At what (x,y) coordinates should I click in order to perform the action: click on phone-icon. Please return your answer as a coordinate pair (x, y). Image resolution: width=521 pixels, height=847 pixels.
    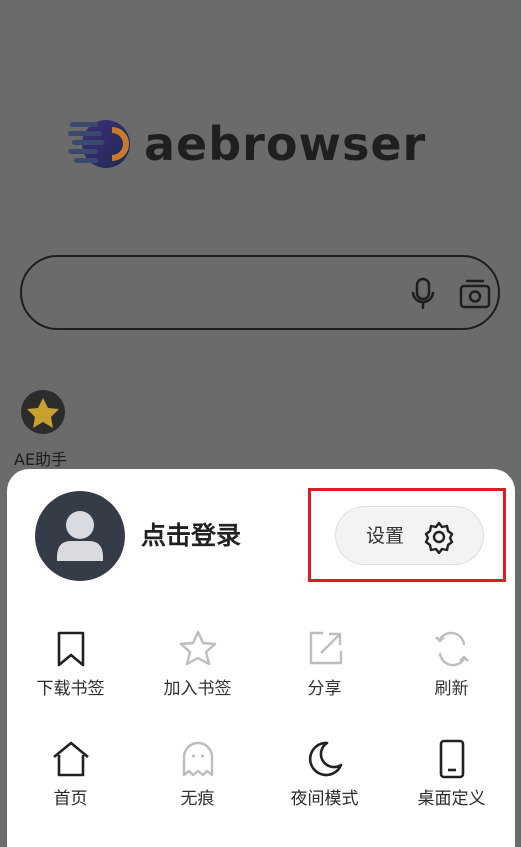
    Looking at the image, I should click on (452, 759).